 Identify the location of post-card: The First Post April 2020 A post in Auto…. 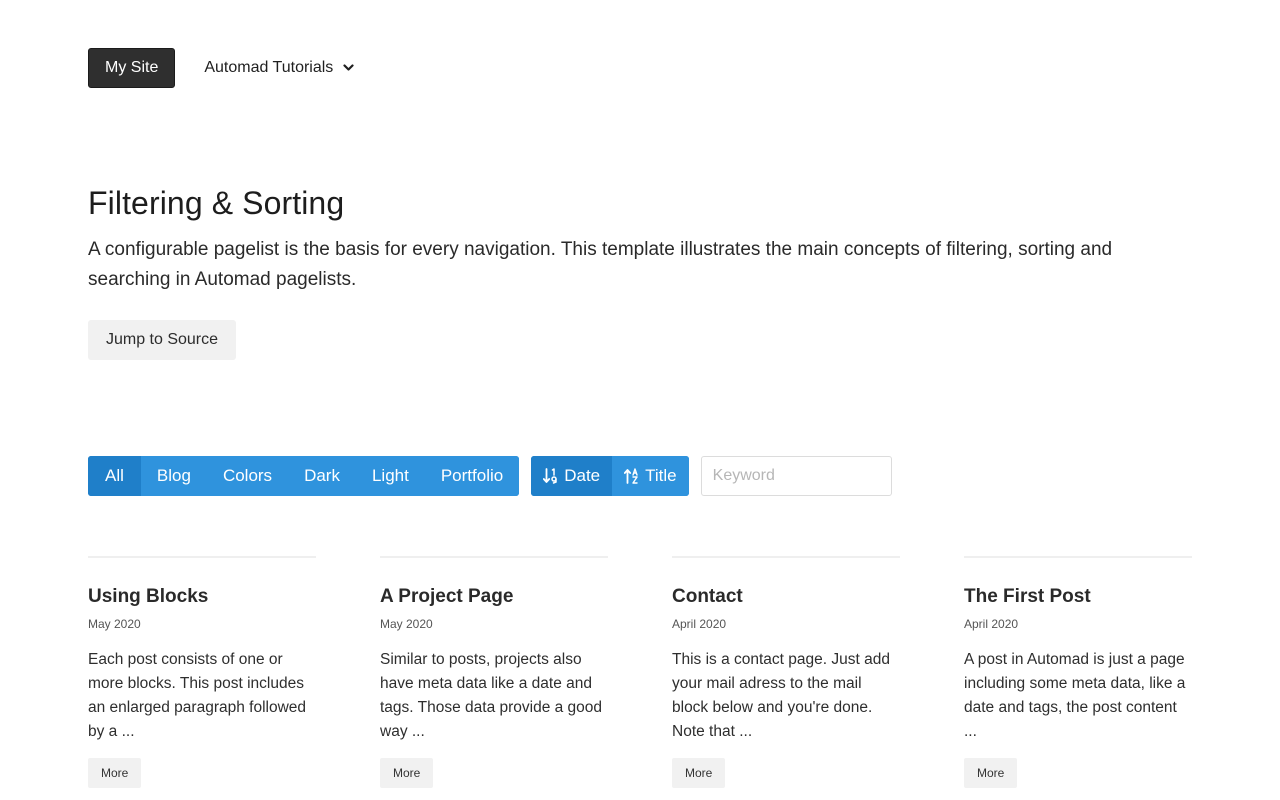
(1078, 672).